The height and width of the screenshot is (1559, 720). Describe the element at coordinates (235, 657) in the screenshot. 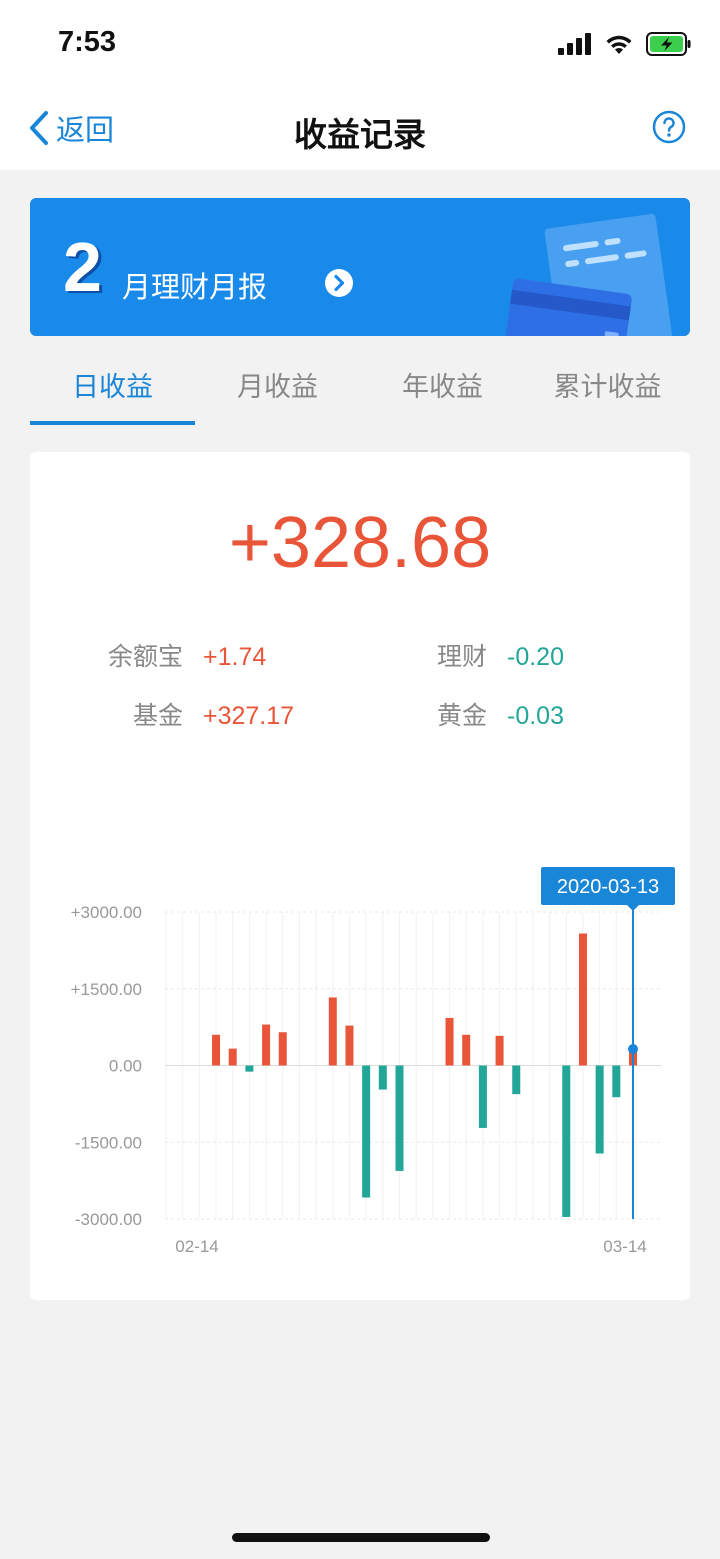

I see `breakdown-value: +1.74` at that location.